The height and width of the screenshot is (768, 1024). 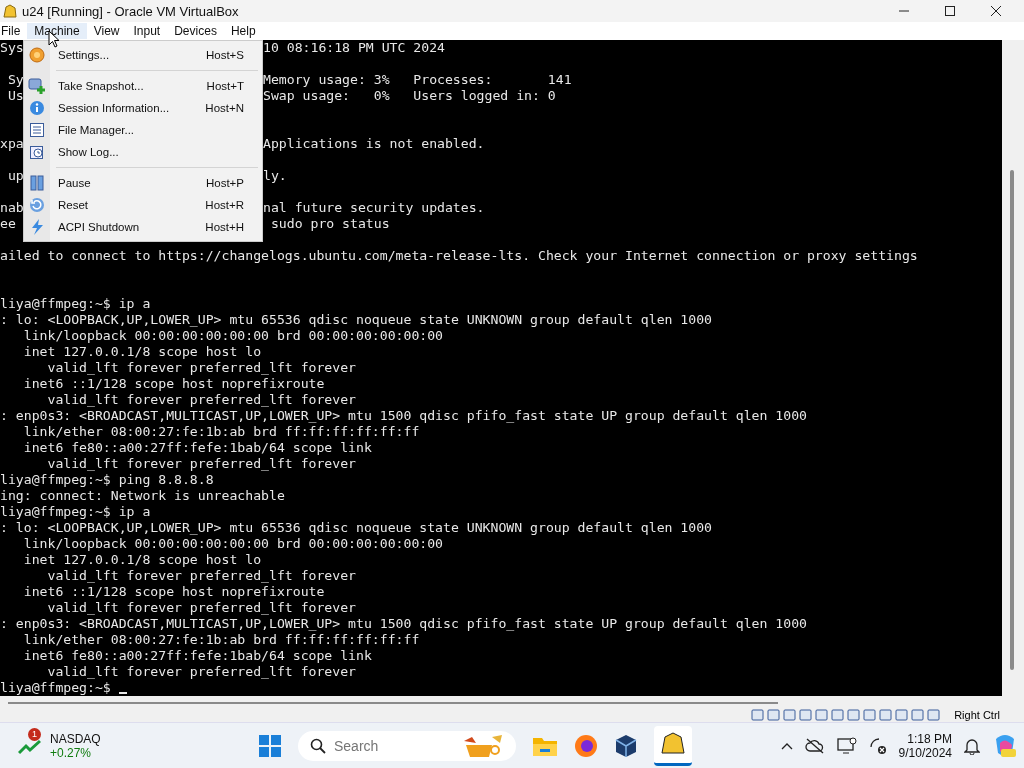 What do you see at coordinates (877, 745) in the screenshot?
I see `network-off-icon` at bounding box center [877, 745].